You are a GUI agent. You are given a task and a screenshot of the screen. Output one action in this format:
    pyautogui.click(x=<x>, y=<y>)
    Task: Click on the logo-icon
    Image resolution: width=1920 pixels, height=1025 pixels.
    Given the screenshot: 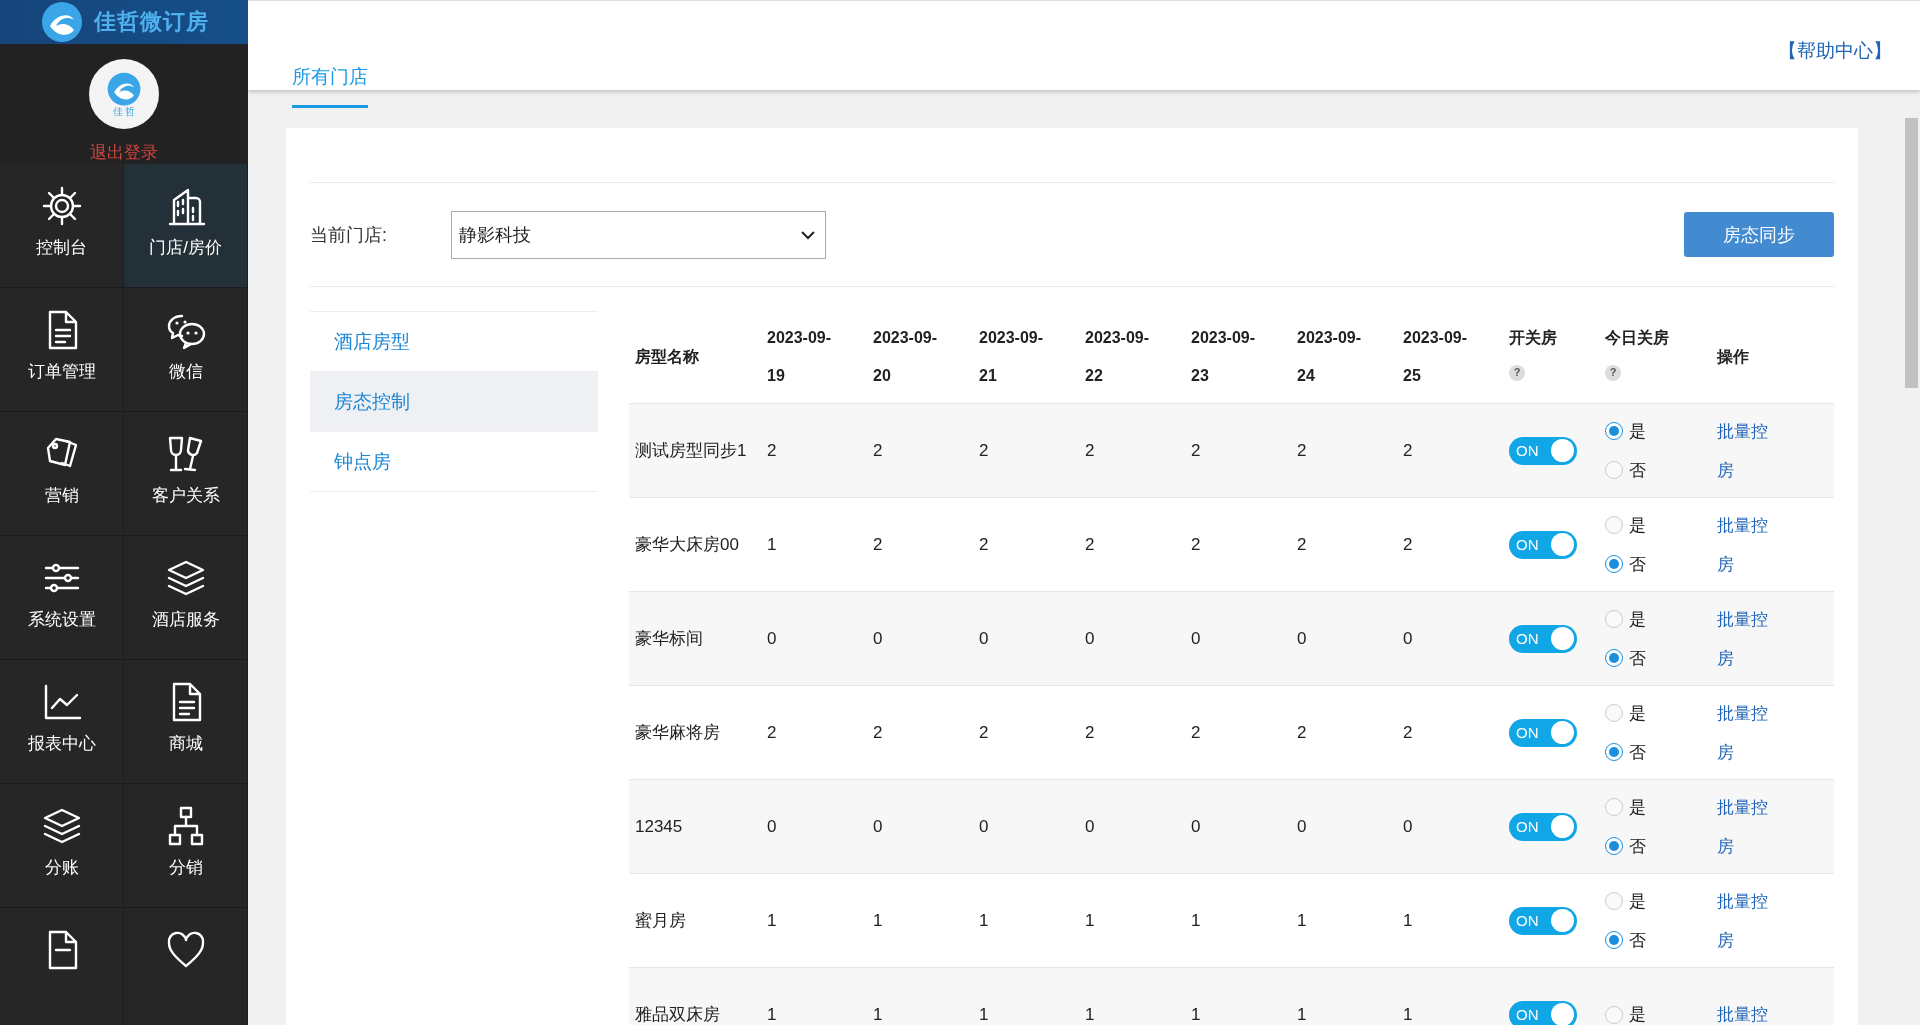 What is the action you would take?
    pyautogui.click(x=124, y=89)
    